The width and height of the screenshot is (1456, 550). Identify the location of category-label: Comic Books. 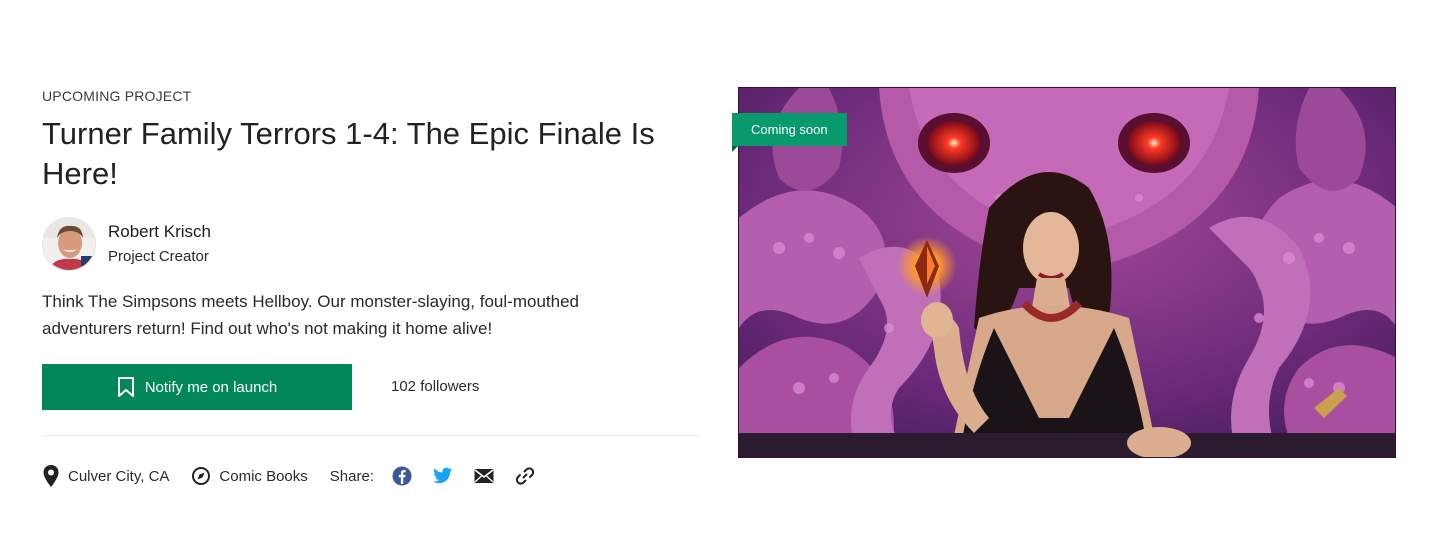
(263, 476).